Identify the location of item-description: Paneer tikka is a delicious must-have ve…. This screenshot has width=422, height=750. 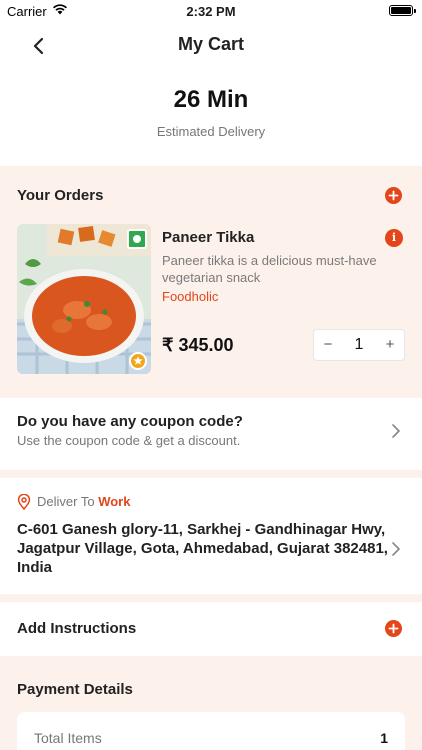
(269, 269).